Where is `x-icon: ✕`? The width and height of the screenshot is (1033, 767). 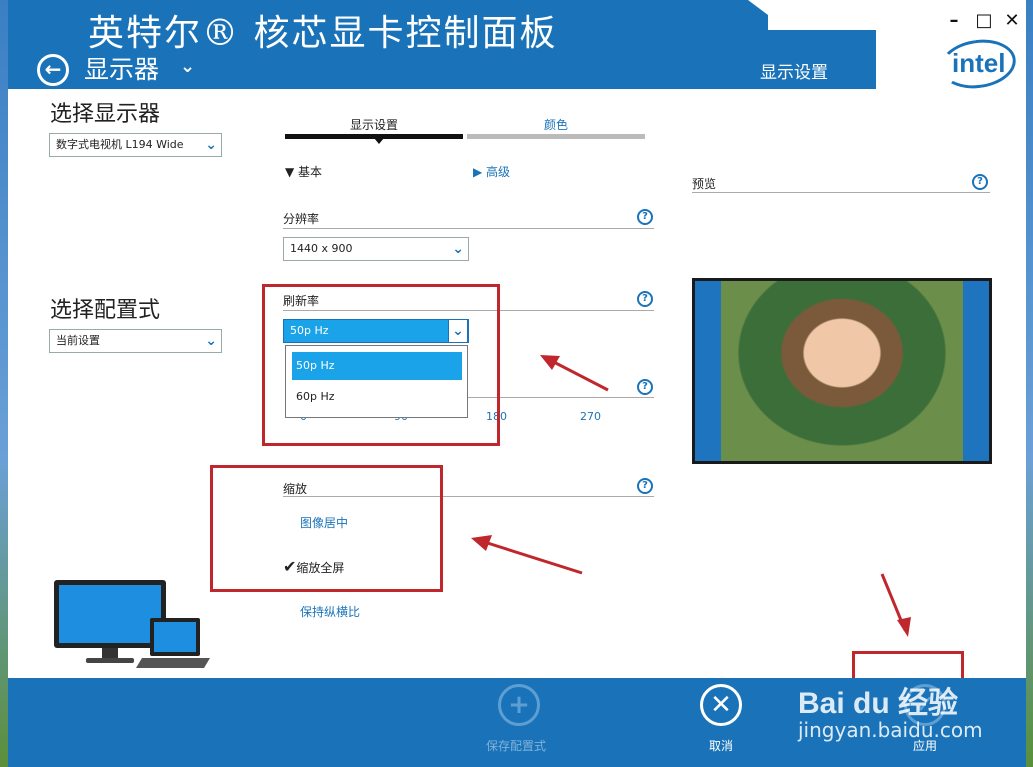 x-icon: ✕ is located at coordinates (721, 705).